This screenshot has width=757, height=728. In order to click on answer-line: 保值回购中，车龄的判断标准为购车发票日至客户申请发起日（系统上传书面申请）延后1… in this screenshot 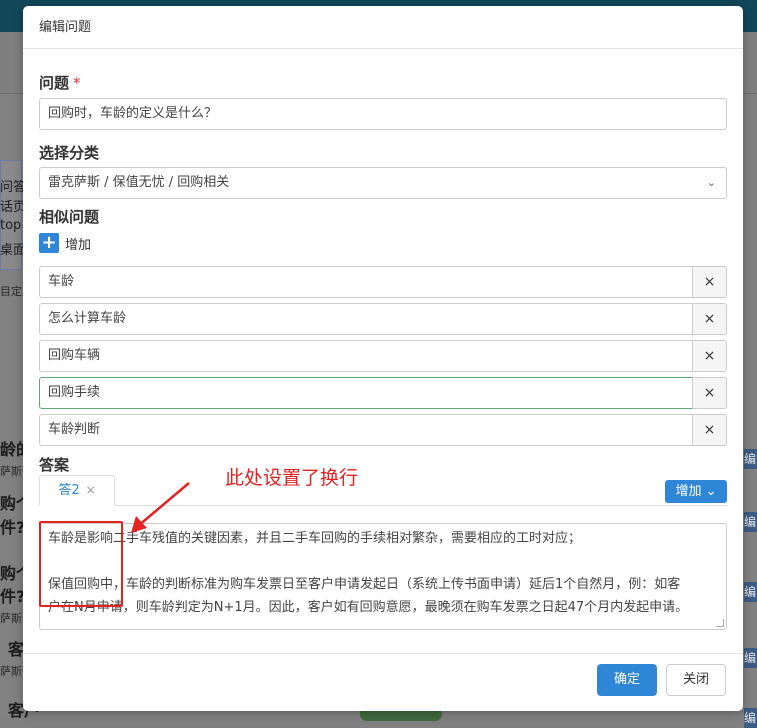, I will do `click(364, 584)`.